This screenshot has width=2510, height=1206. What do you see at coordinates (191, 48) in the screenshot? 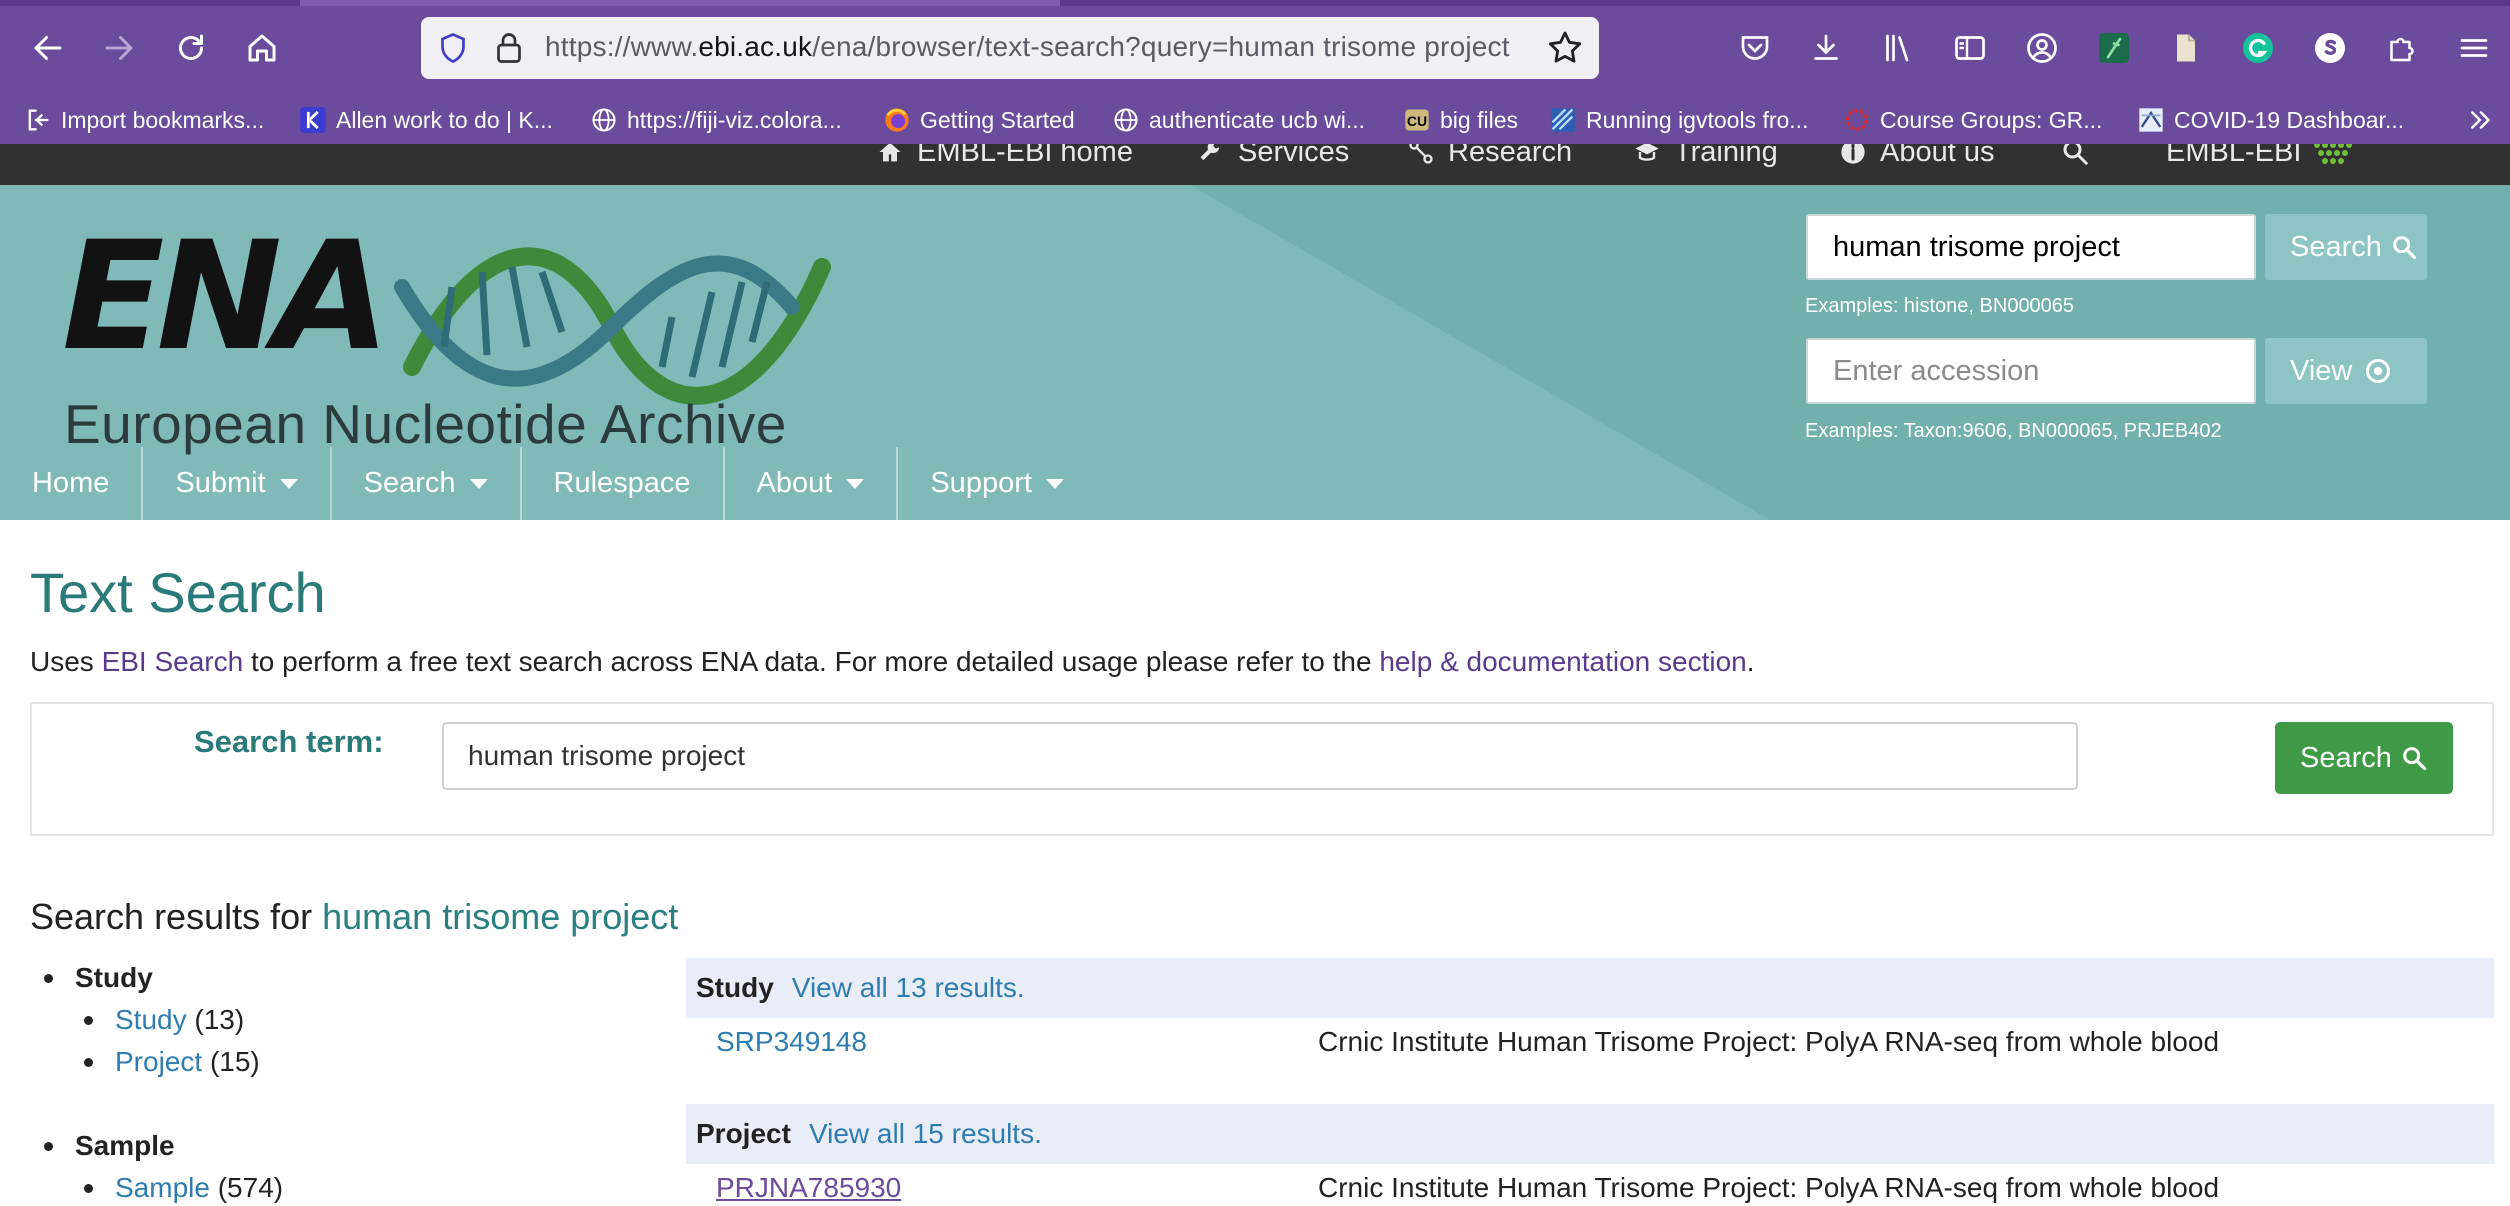
I see `reload-icon` at bounding box center [191, 48].